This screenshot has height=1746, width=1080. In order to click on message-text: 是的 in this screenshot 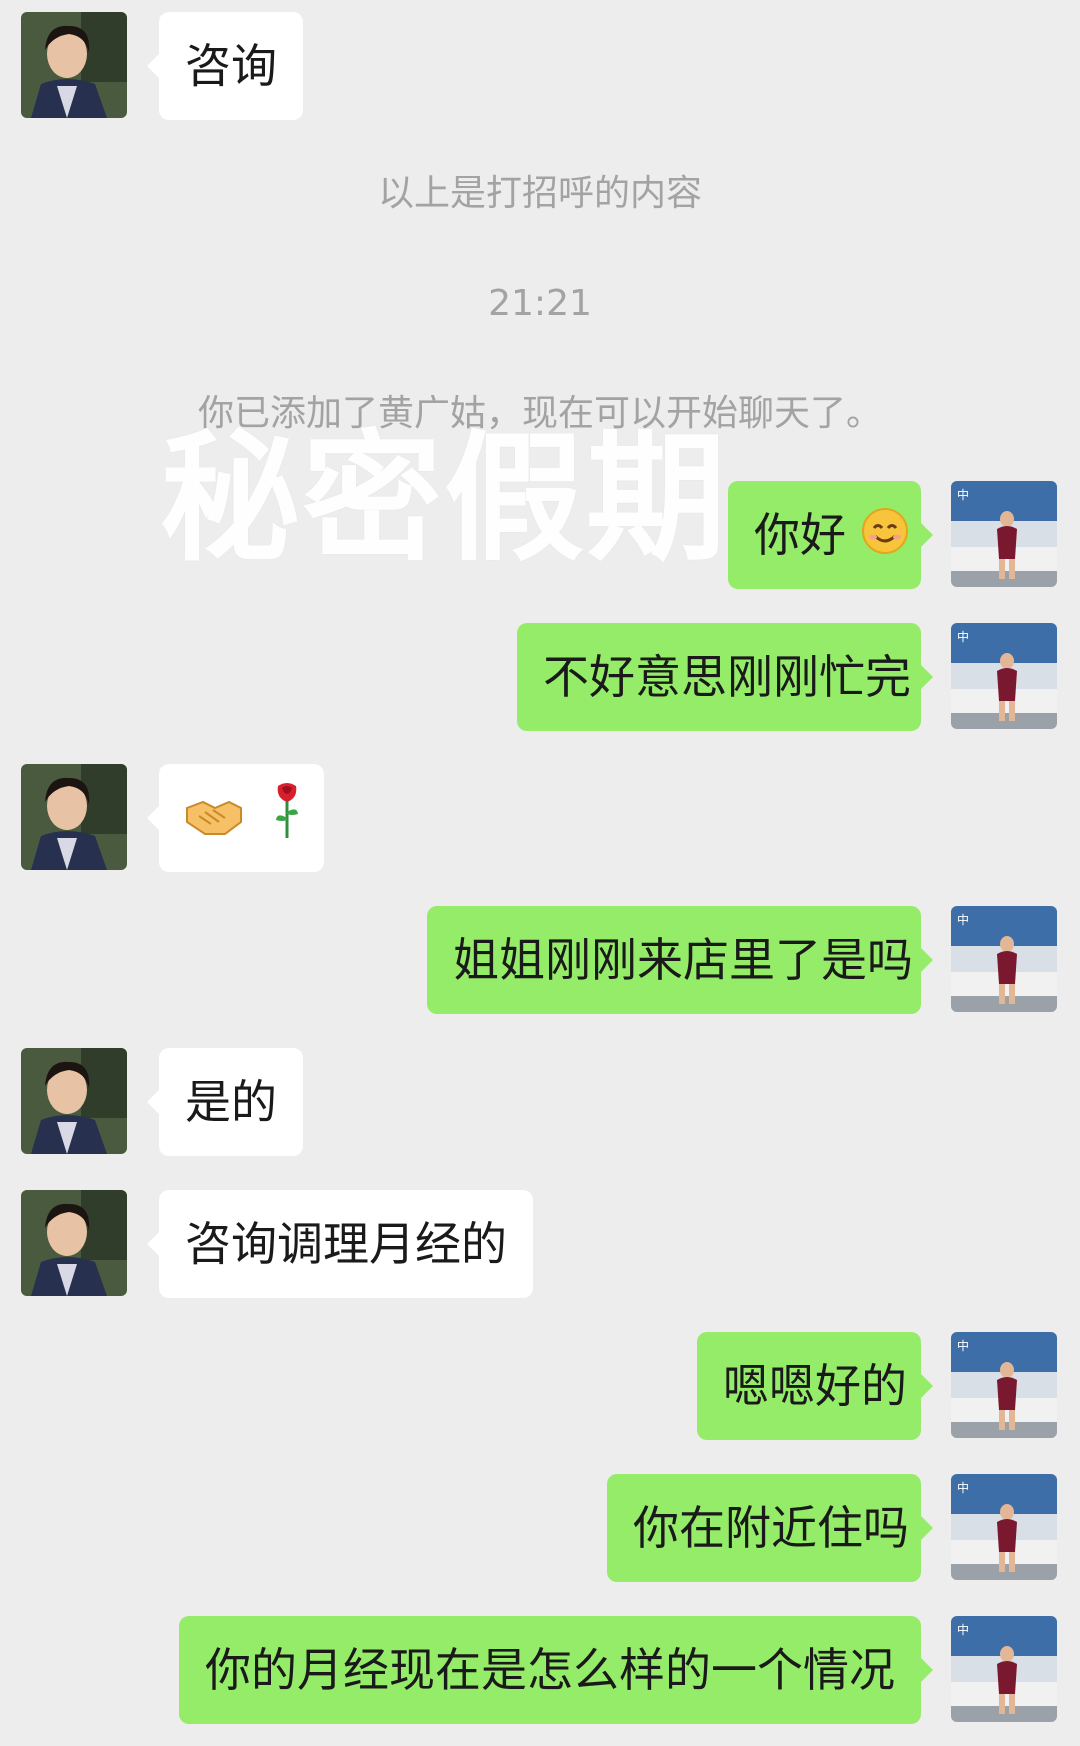, I will do `click(231, 1102)`.